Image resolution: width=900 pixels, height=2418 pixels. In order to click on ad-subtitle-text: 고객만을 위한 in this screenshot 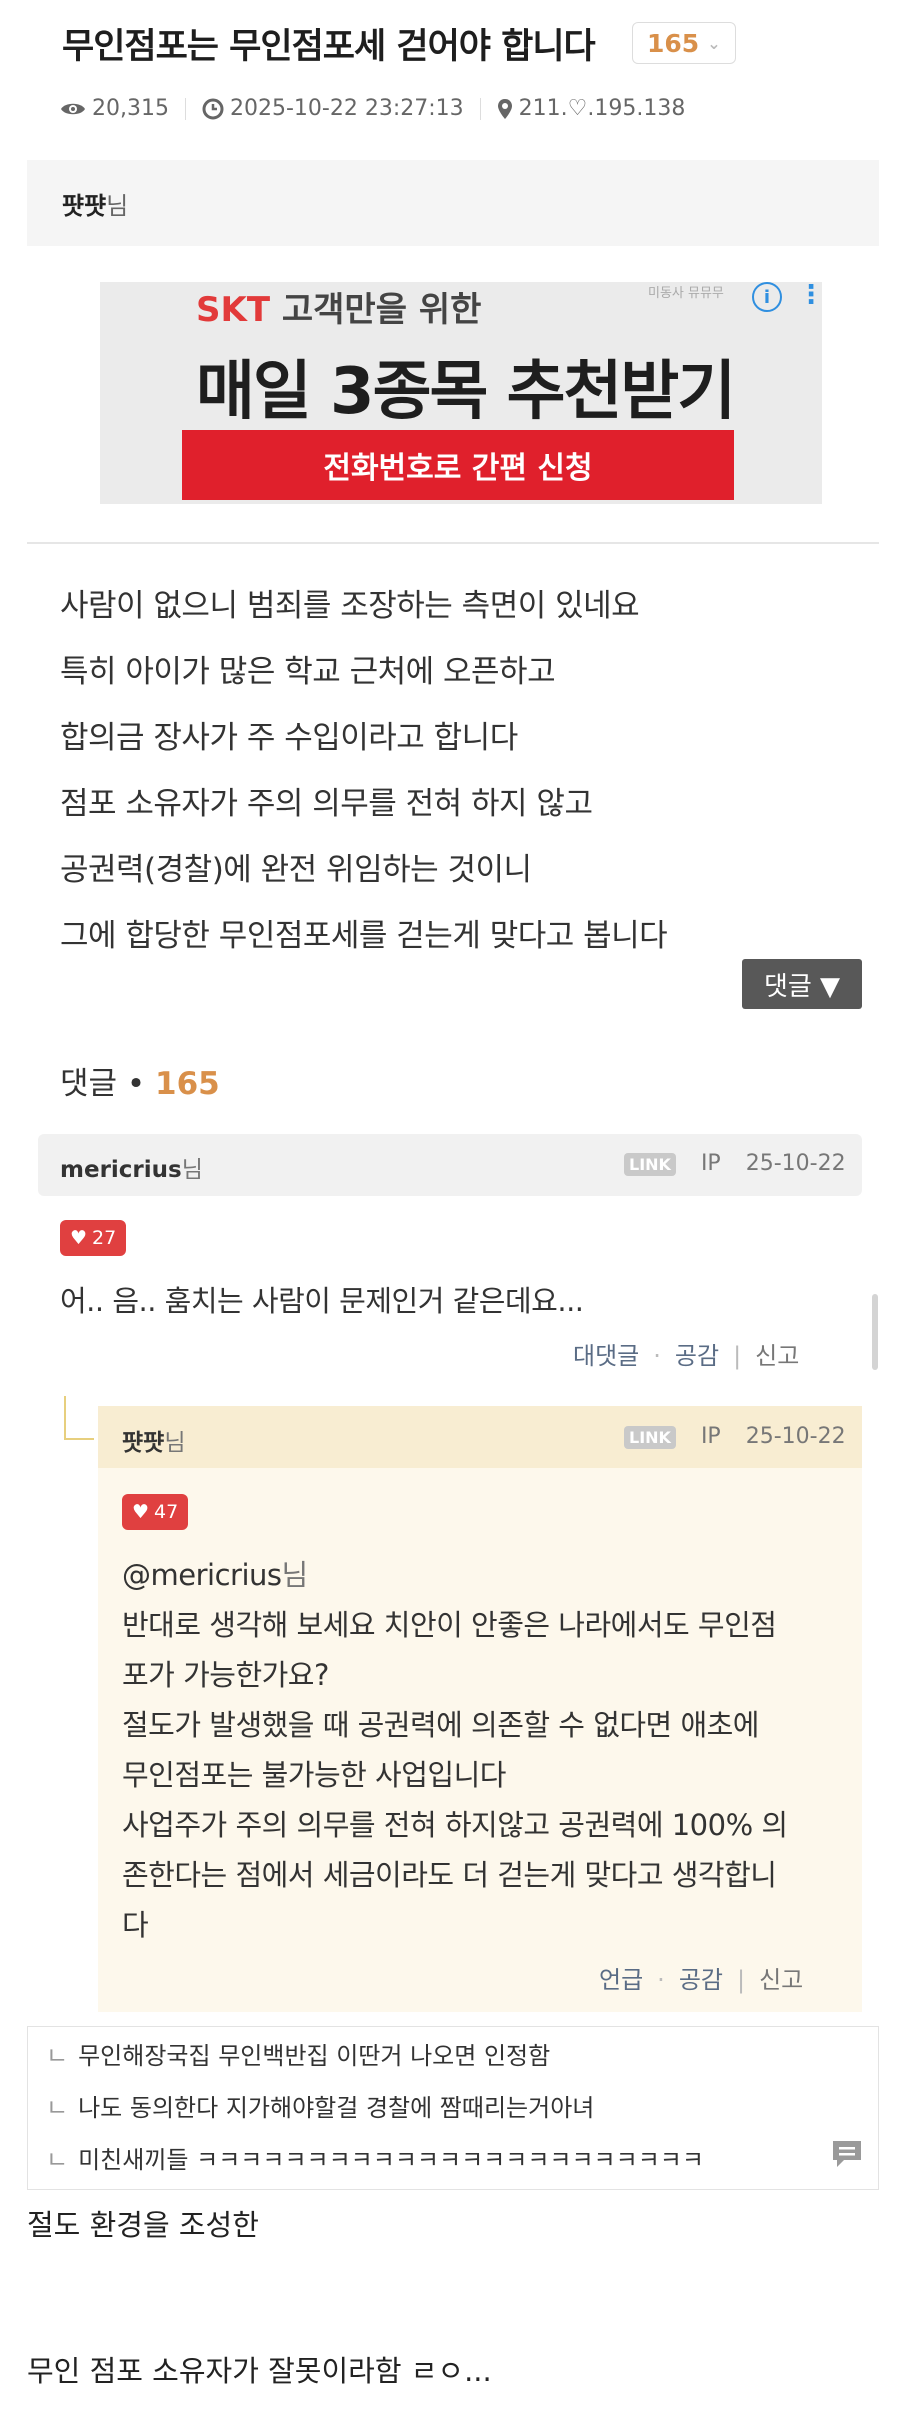, I will do `click(376, 310)`.